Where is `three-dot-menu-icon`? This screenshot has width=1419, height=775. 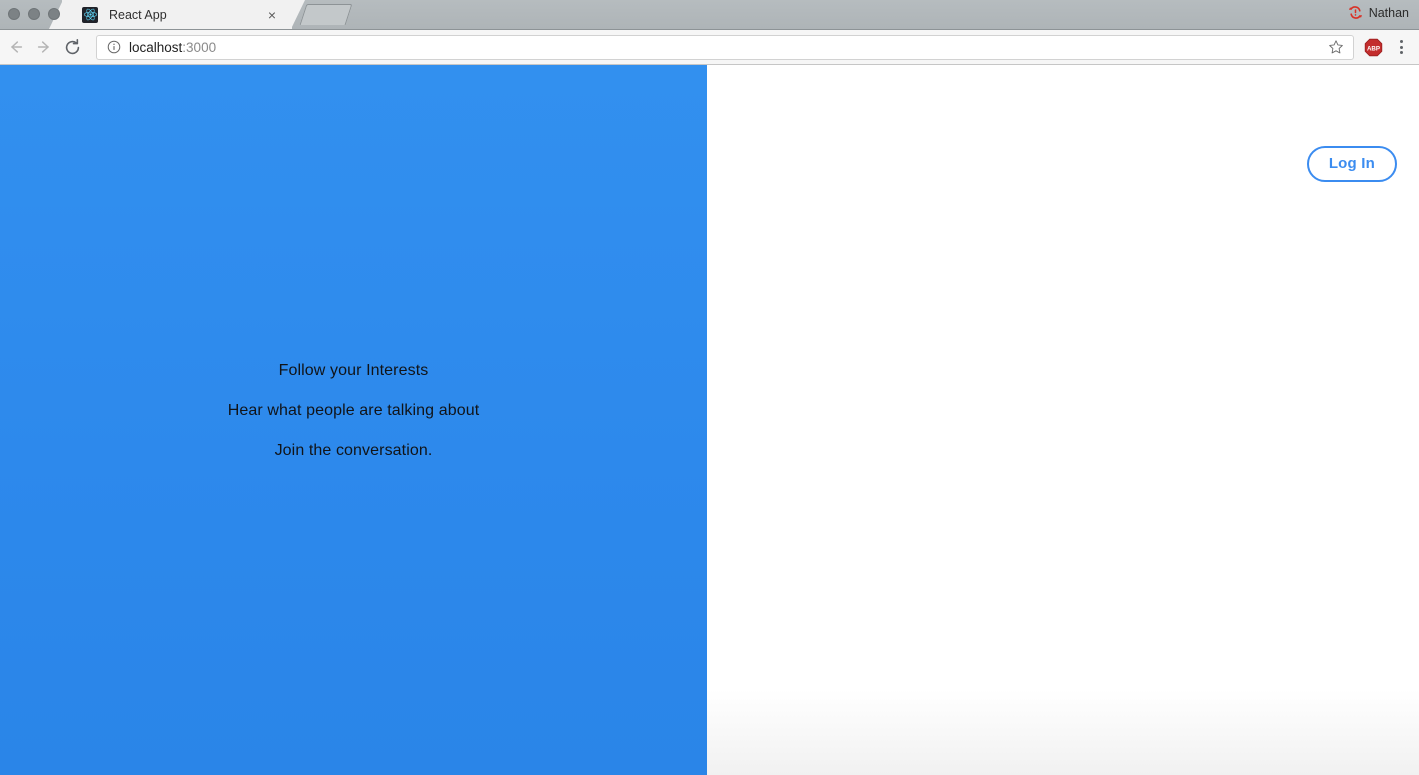 three-dot-menu-icon is located at coordinates (1401, 47).